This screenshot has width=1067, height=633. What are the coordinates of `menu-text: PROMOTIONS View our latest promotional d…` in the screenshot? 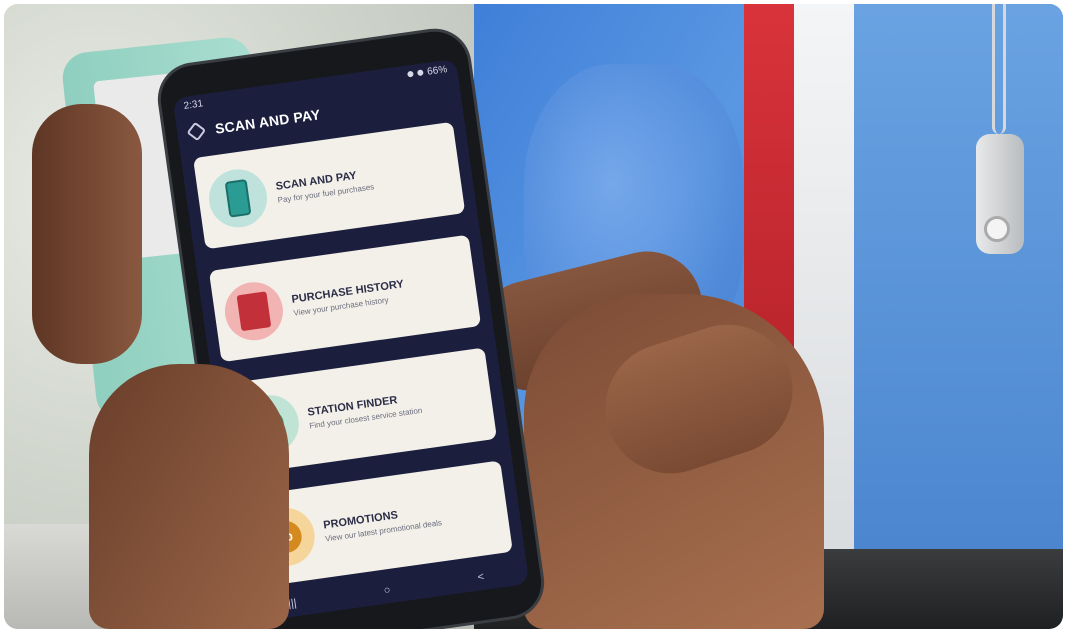 It's located at (383, 523).